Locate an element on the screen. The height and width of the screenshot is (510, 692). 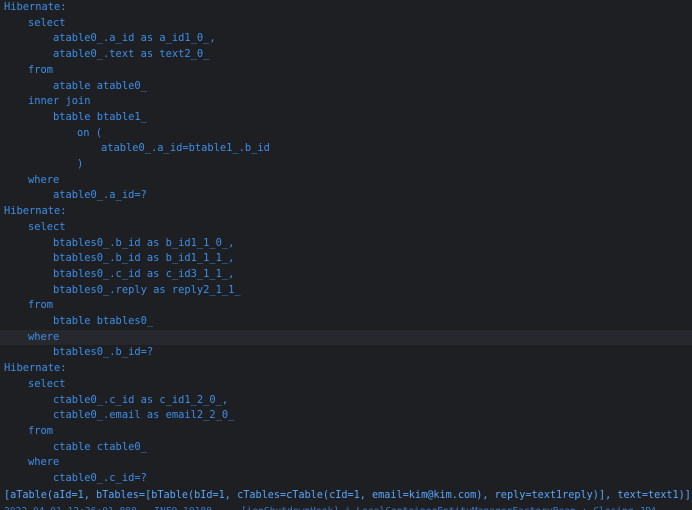
console-line-text: btables0_.b_id as b_id1_1_0_, is located at coordinates (144, 242).